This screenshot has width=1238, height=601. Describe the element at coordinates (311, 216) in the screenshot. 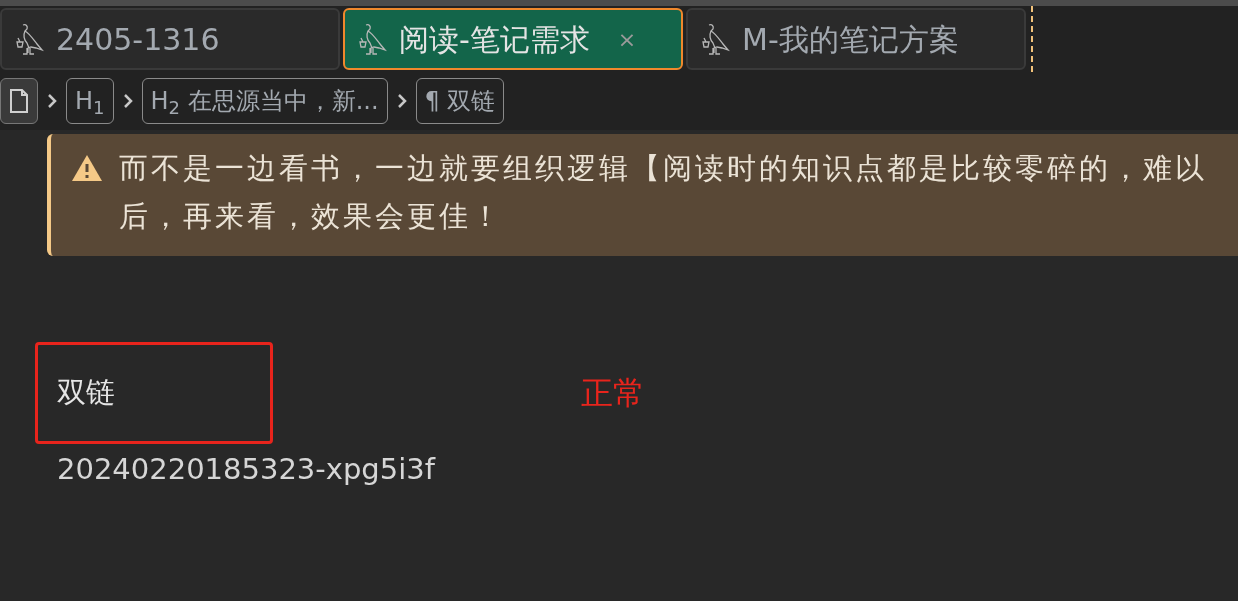

I see `callout-text: 后，再来看，效果会更佳！` at that location.